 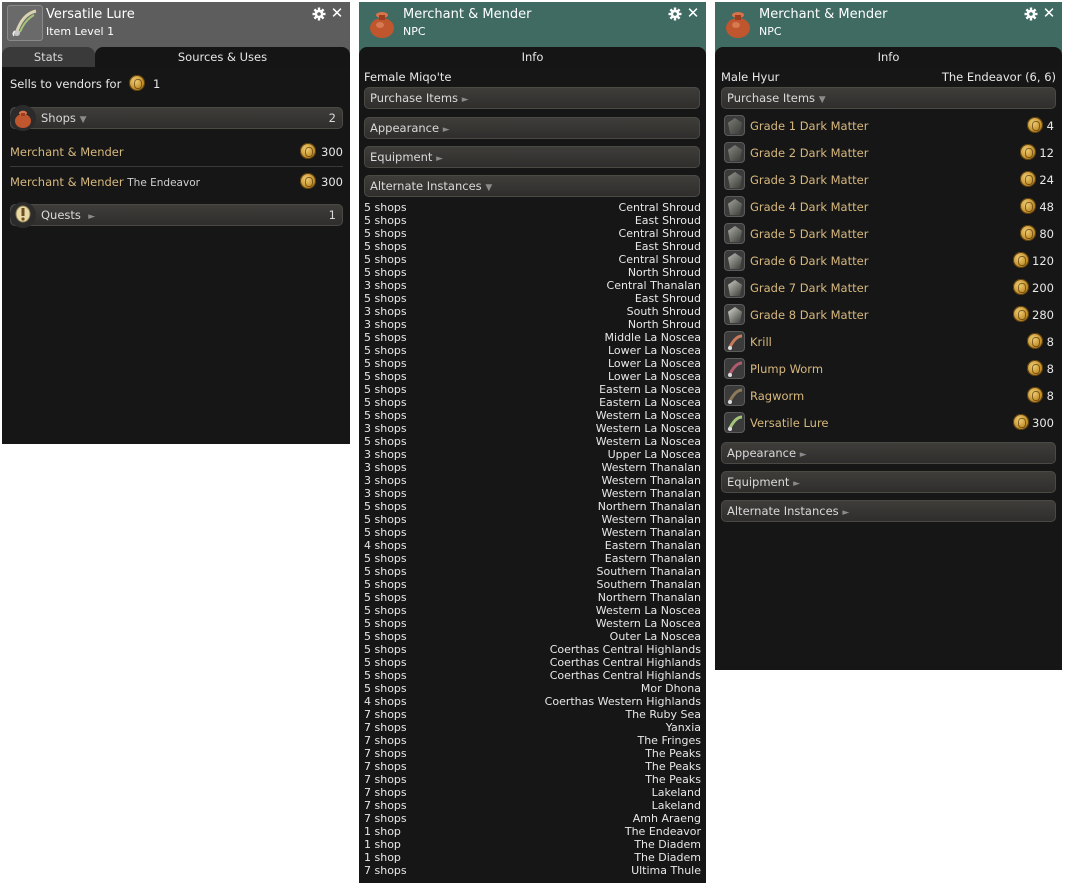 I want to click on purchase-item-row: Grade 1 Dark Matter 4, so click(x=888, y=126).